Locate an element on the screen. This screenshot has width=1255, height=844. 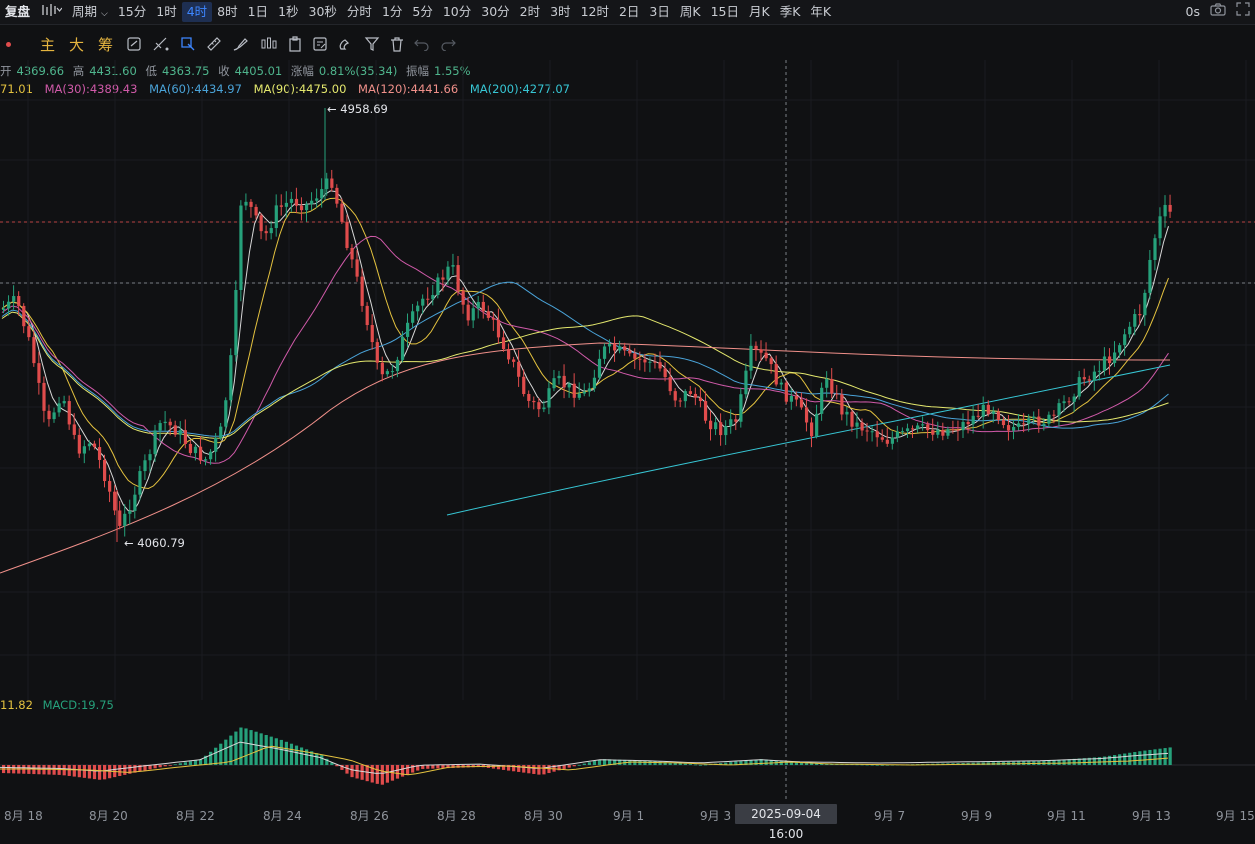
timeframe-15m: 15分 is located at coordinates (132, 12).